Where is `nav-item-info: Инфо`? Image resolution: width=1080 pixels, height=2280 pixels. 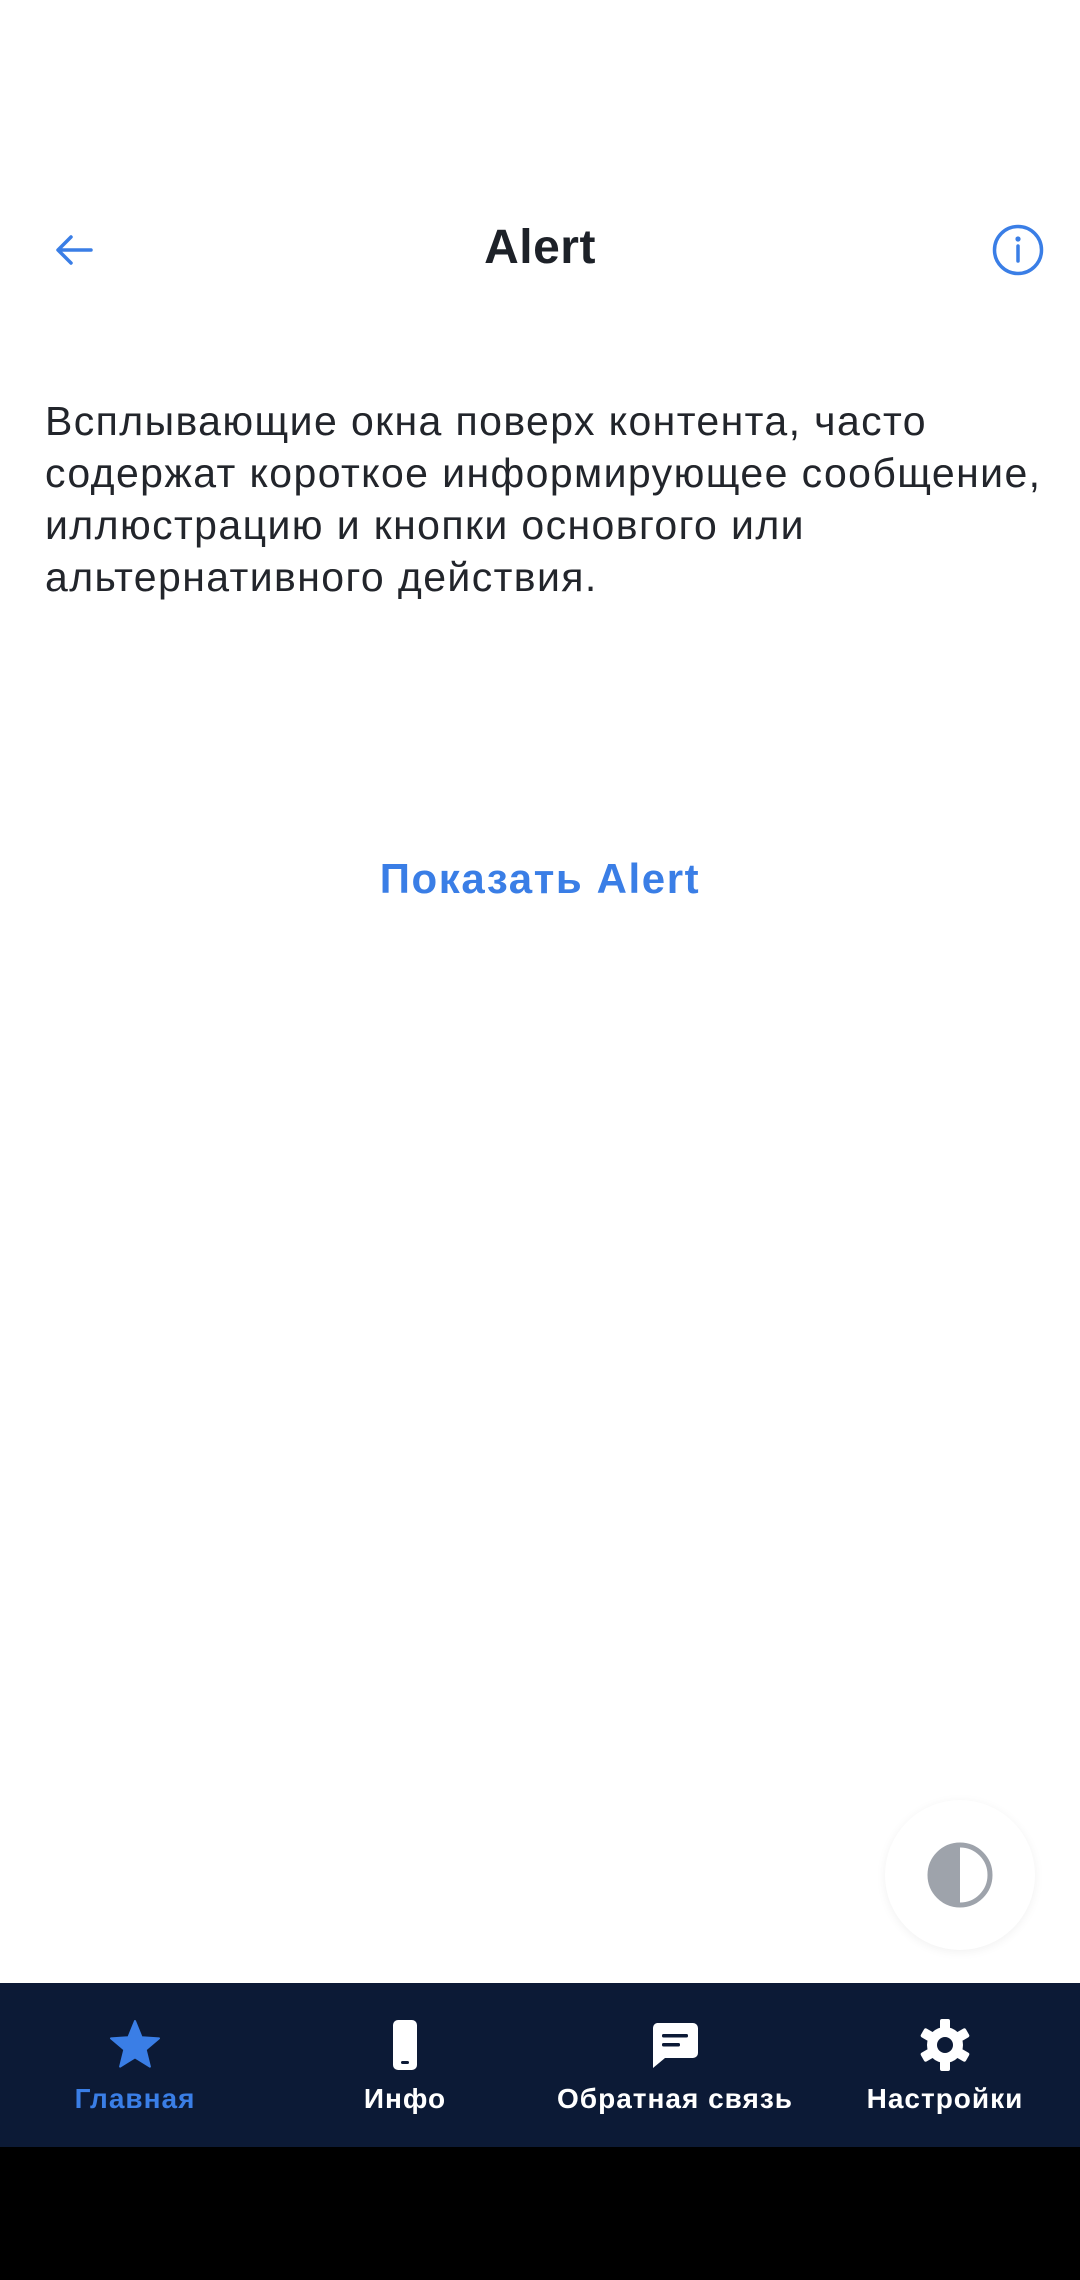
nav-item-info: Инфо is located at coordinates (405, 2065).